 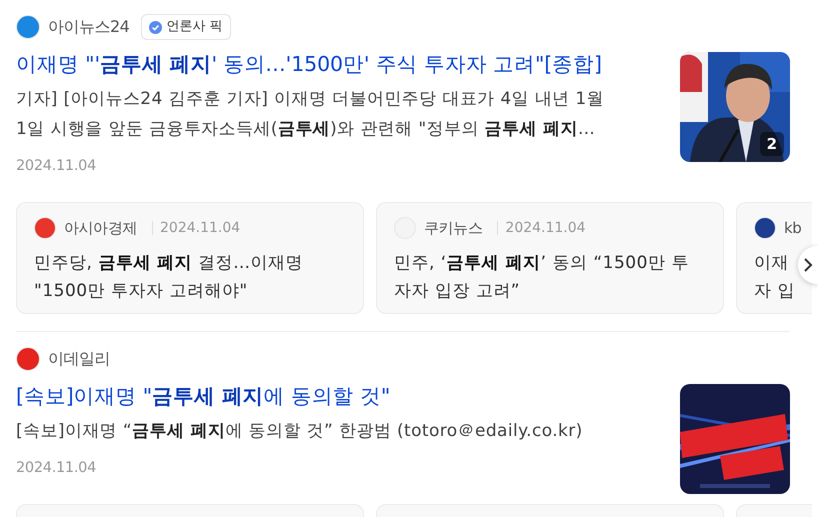 I want to click on image-count: 2, so click(x=772, y=144).